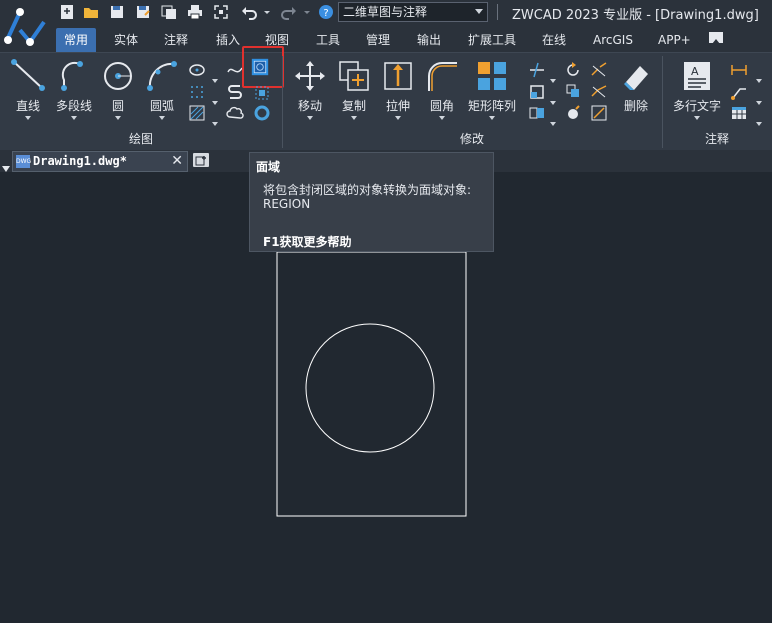 This screenshot has height=623, width=772. What do you see at coordinates (398, 76) in the screenshot?
I see `stretch-icon` at bounding box center [398, 76].